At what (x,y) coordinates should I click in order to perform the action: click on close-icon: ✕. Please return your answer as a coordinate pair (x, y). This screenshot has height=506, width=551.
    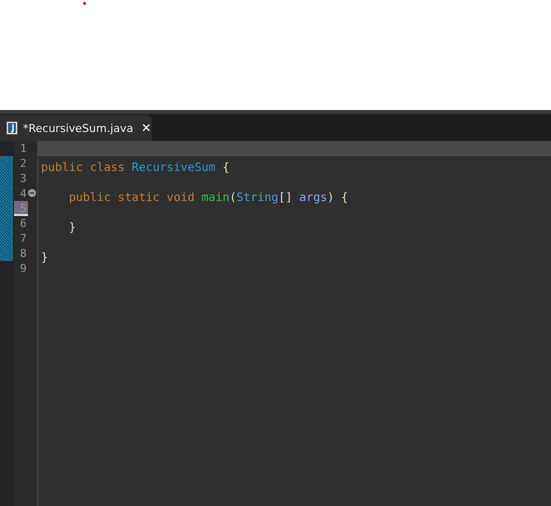
    Looking at the image, I should click on (146, 128).